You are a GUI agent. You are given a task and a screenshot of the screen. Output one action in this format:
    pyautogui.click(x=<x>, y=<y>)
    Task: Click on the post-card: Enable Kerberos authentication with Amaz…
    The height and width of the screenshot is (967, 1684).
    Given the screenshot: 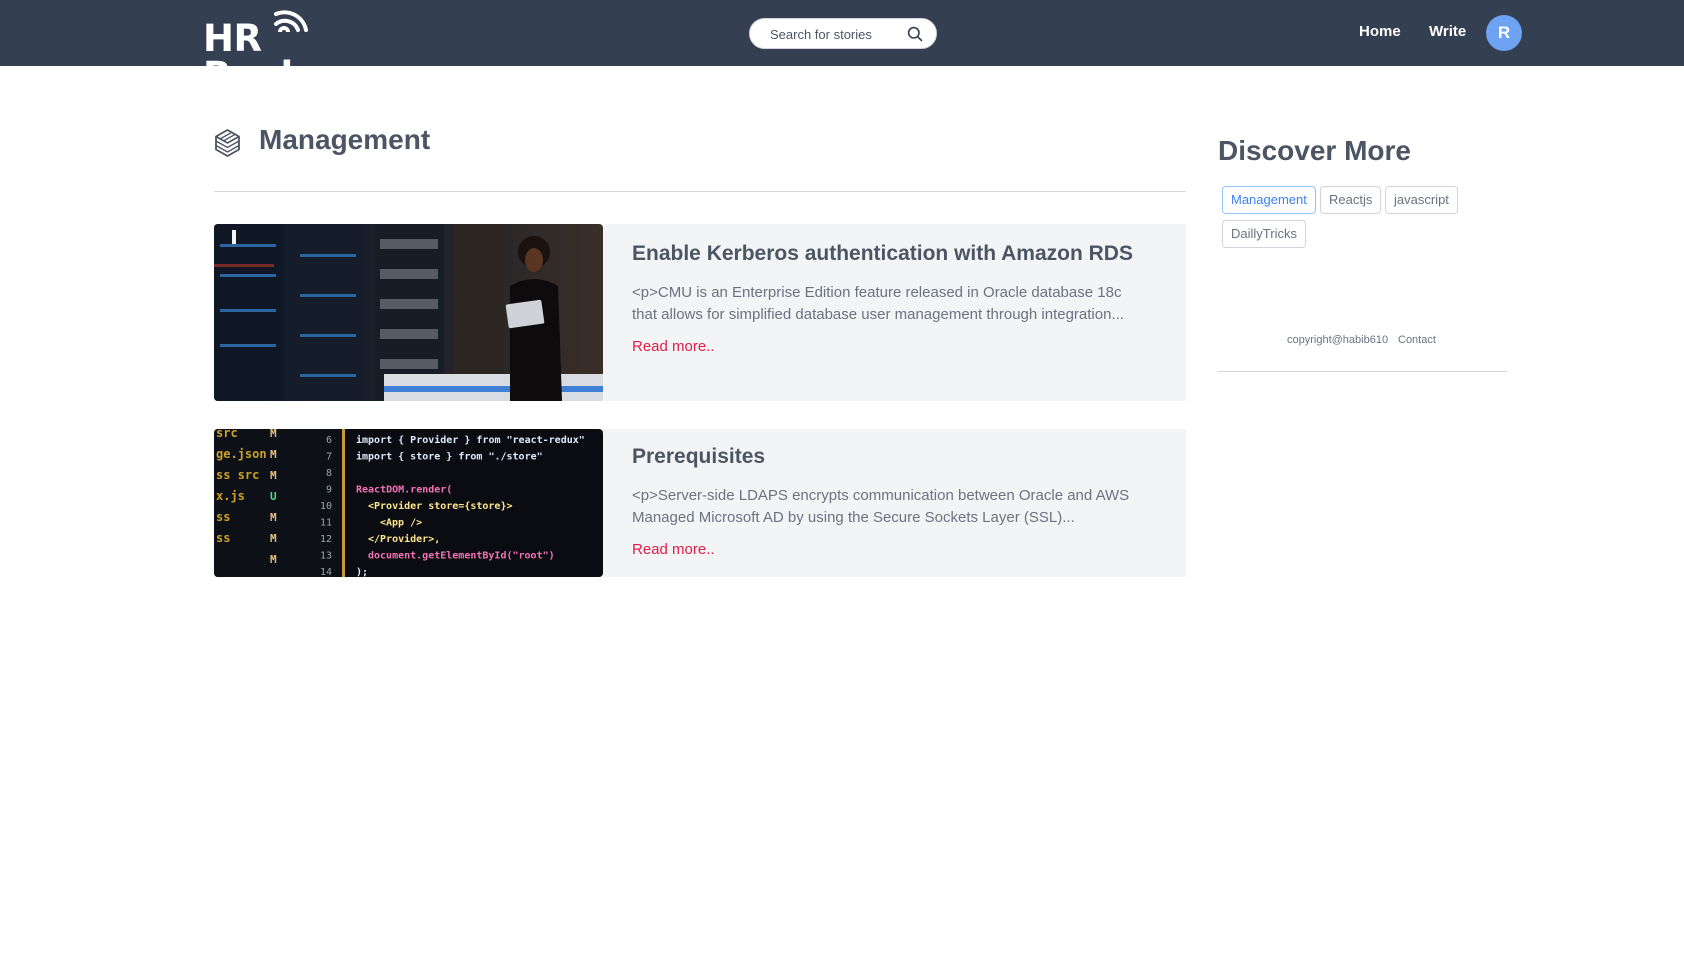 What is the action you would take?
    pyautogui.click(x=700, y=312)
    